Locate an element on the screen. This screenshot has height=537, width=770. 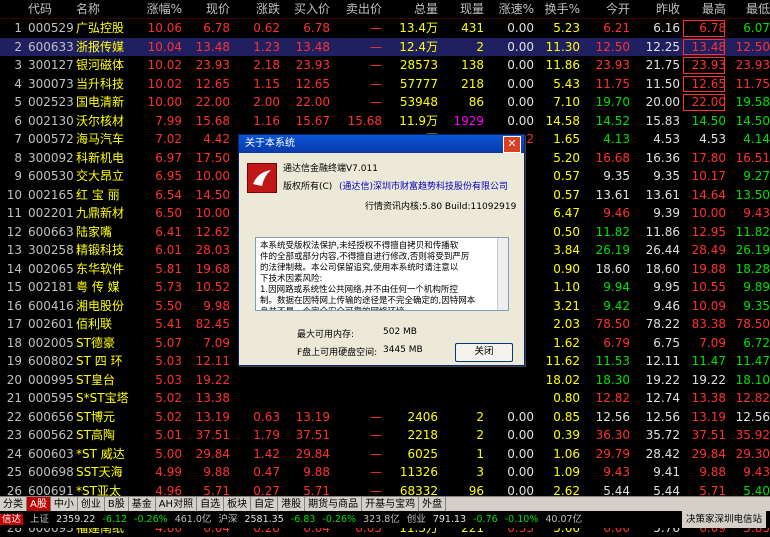
cell-pct: 5.41 is located at coordinates (161, 324).